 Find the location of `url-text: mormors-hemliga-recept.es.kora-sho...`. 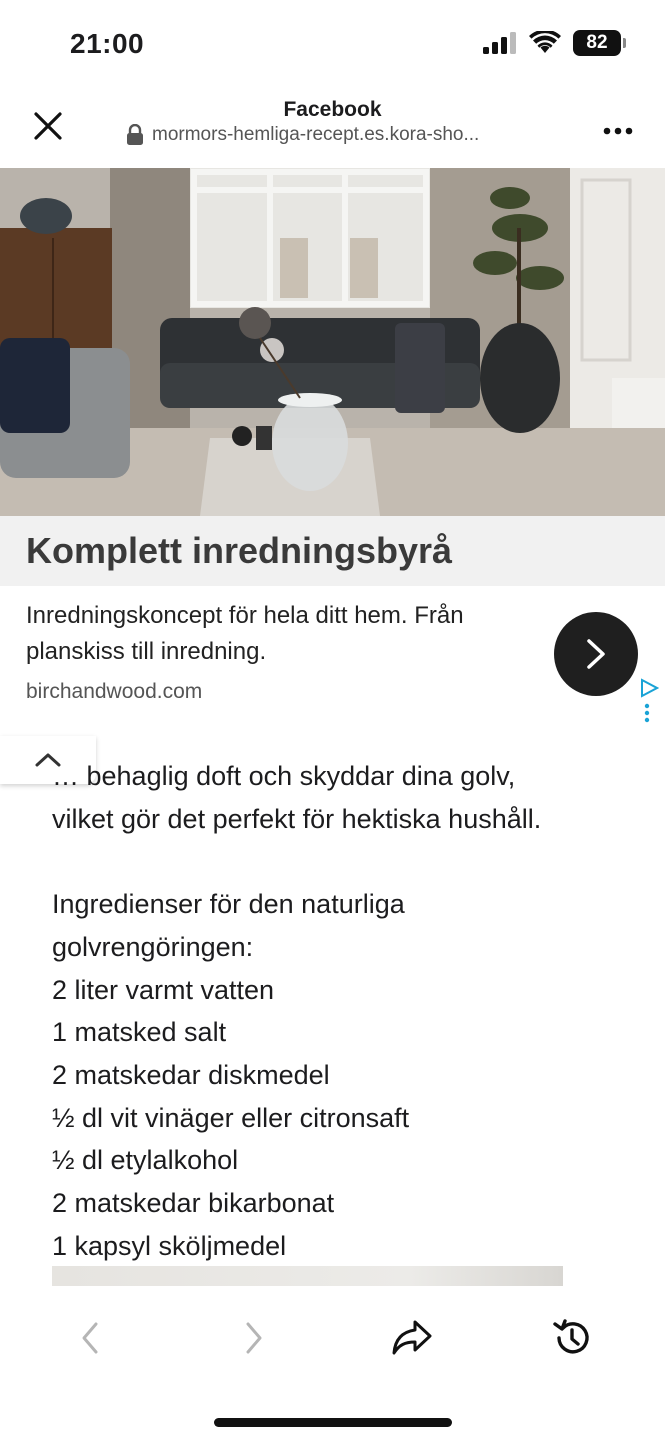

url-text: mormors-hemliga-recept.es.kora-sho... is located at coordinates (316, 134).